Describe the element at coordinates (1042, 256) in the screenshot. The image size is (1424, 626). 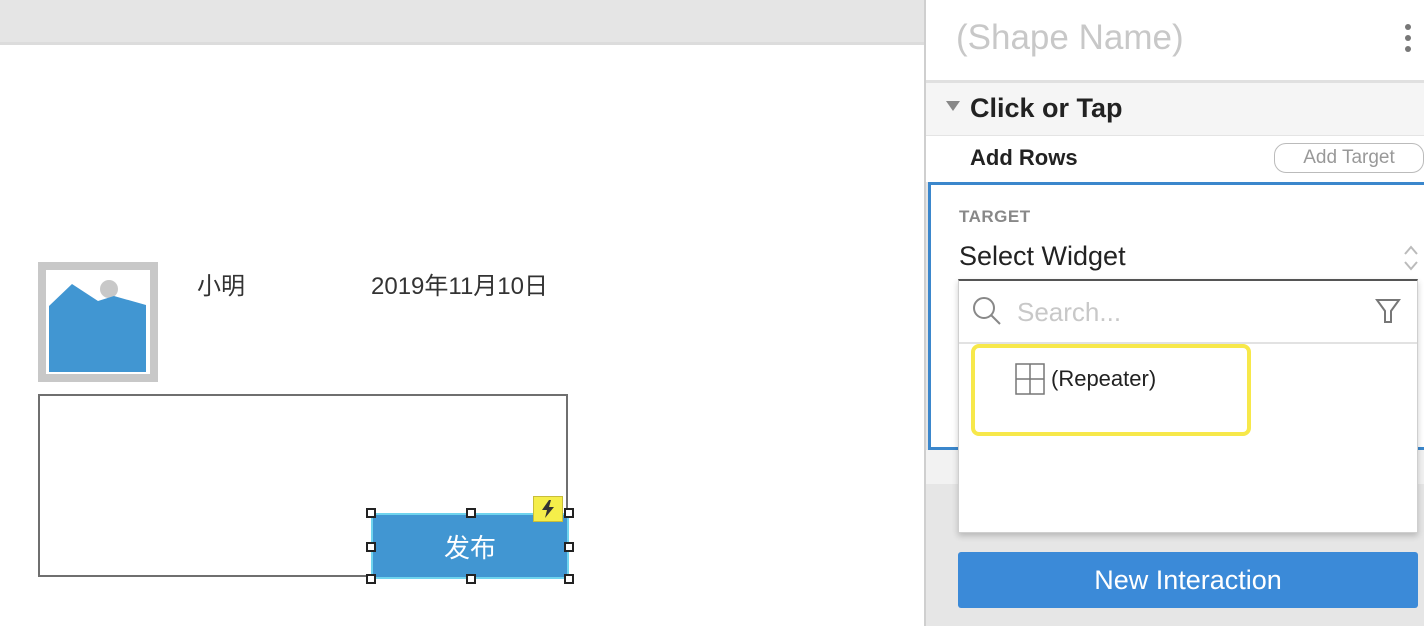
I see `select-widget-value: Select Widget` at that location.